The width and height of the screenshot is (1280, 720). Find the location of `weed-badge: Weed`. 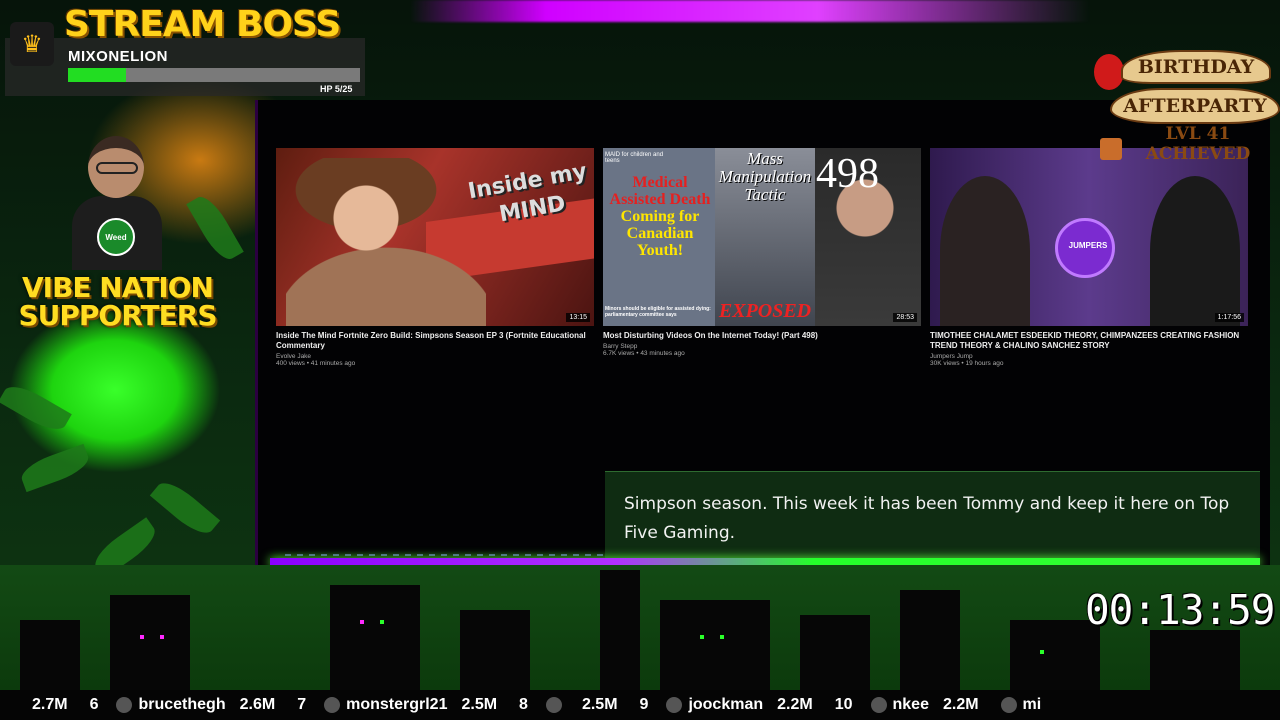

weed-badge: Weed is located at coordinates (116, 237).